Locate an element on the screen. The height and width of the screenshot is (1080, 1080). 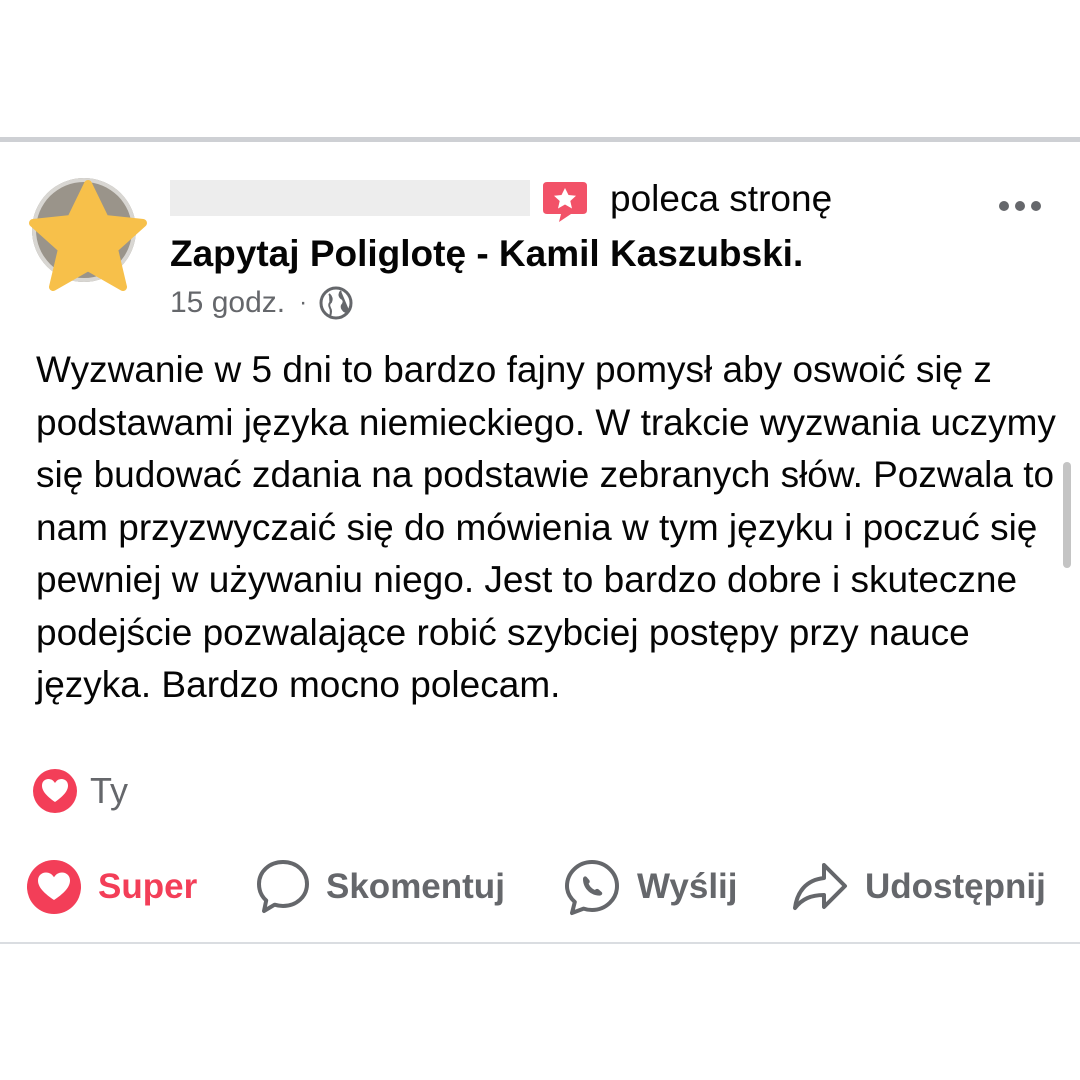
more-options-icon is located at coordinates (1020, 206).